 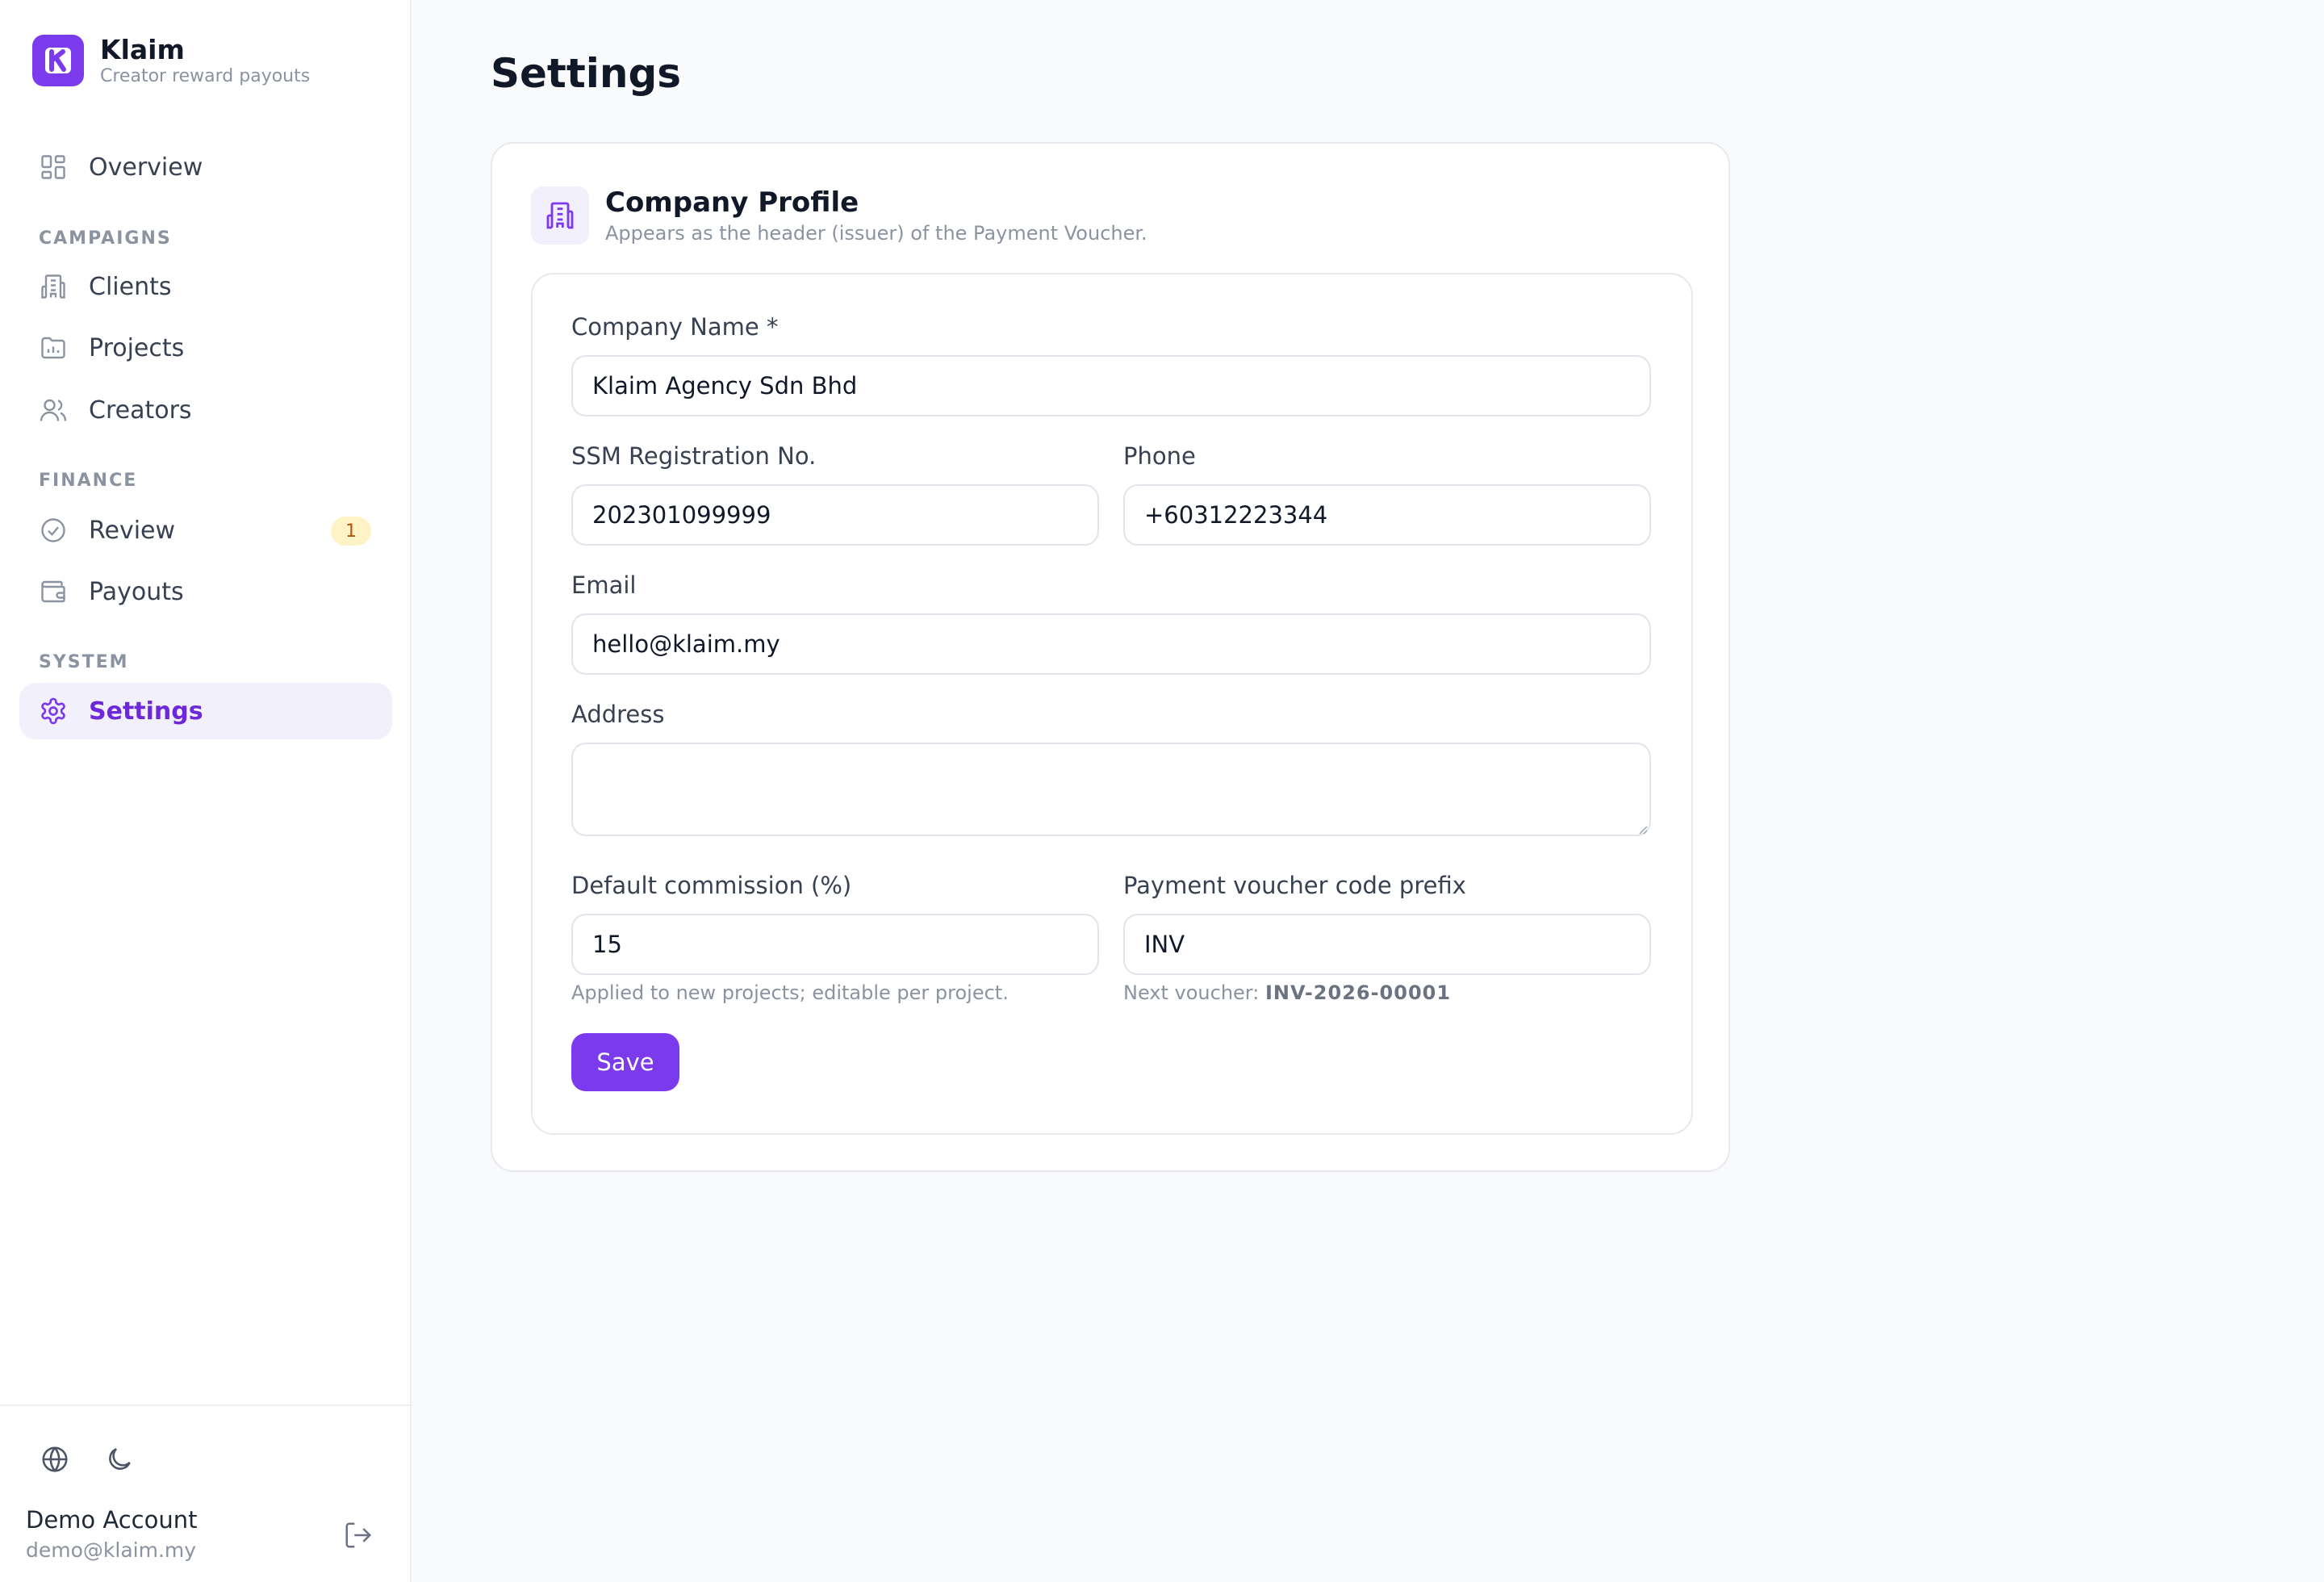 I want to click on logout-icon, so click(x=359, y=1535).